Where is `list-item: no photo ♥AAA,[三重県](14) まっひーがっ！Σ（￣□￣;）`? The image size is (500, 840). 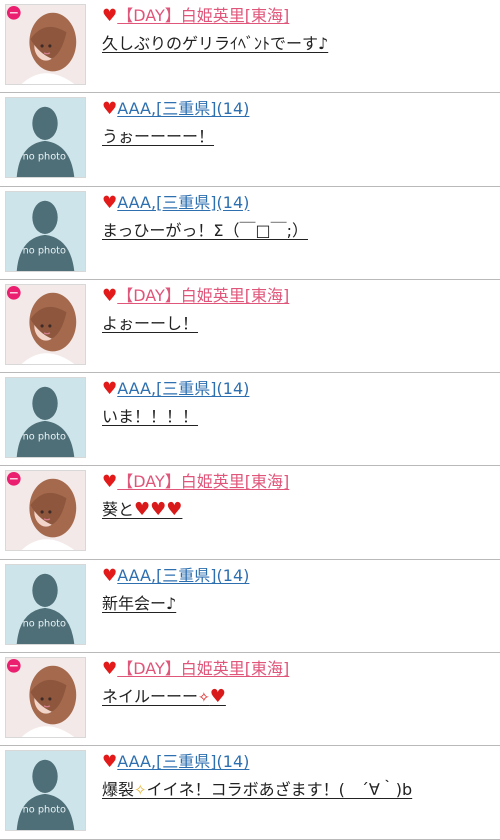
list-item: no photo ♥AAA,[三重県](14) まっひーがっ！Σ（￣□￣;） is located at coordinates (250, 233).